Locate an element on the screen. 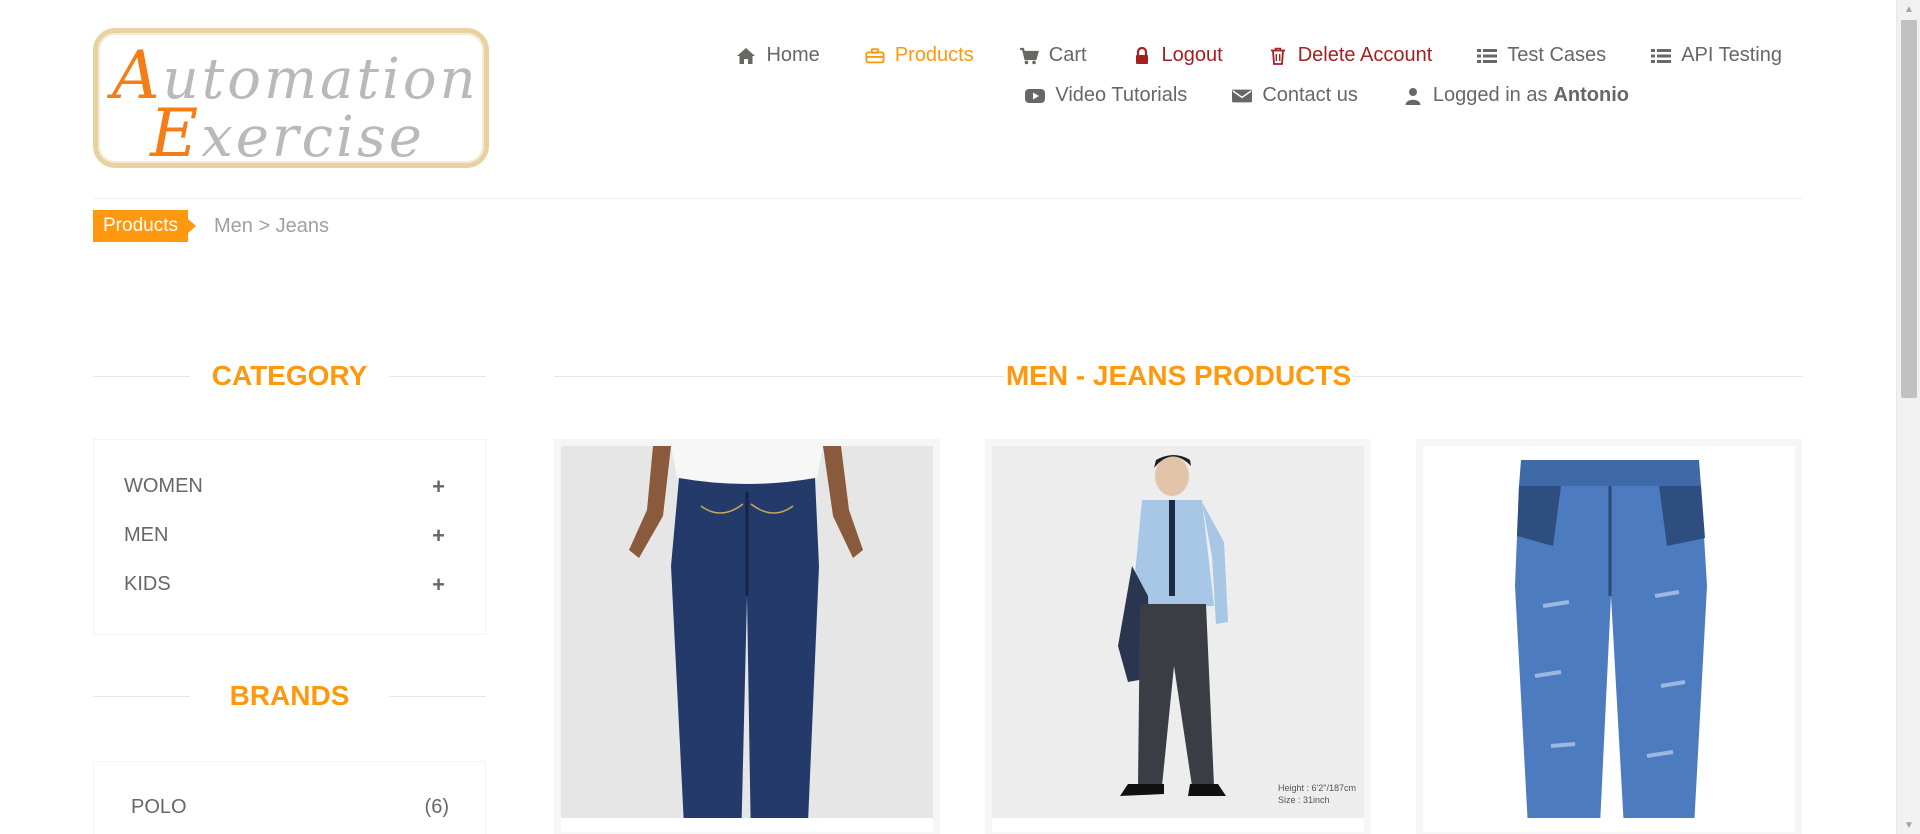  nav-products-label: Products is located at coordinates (934, 55).